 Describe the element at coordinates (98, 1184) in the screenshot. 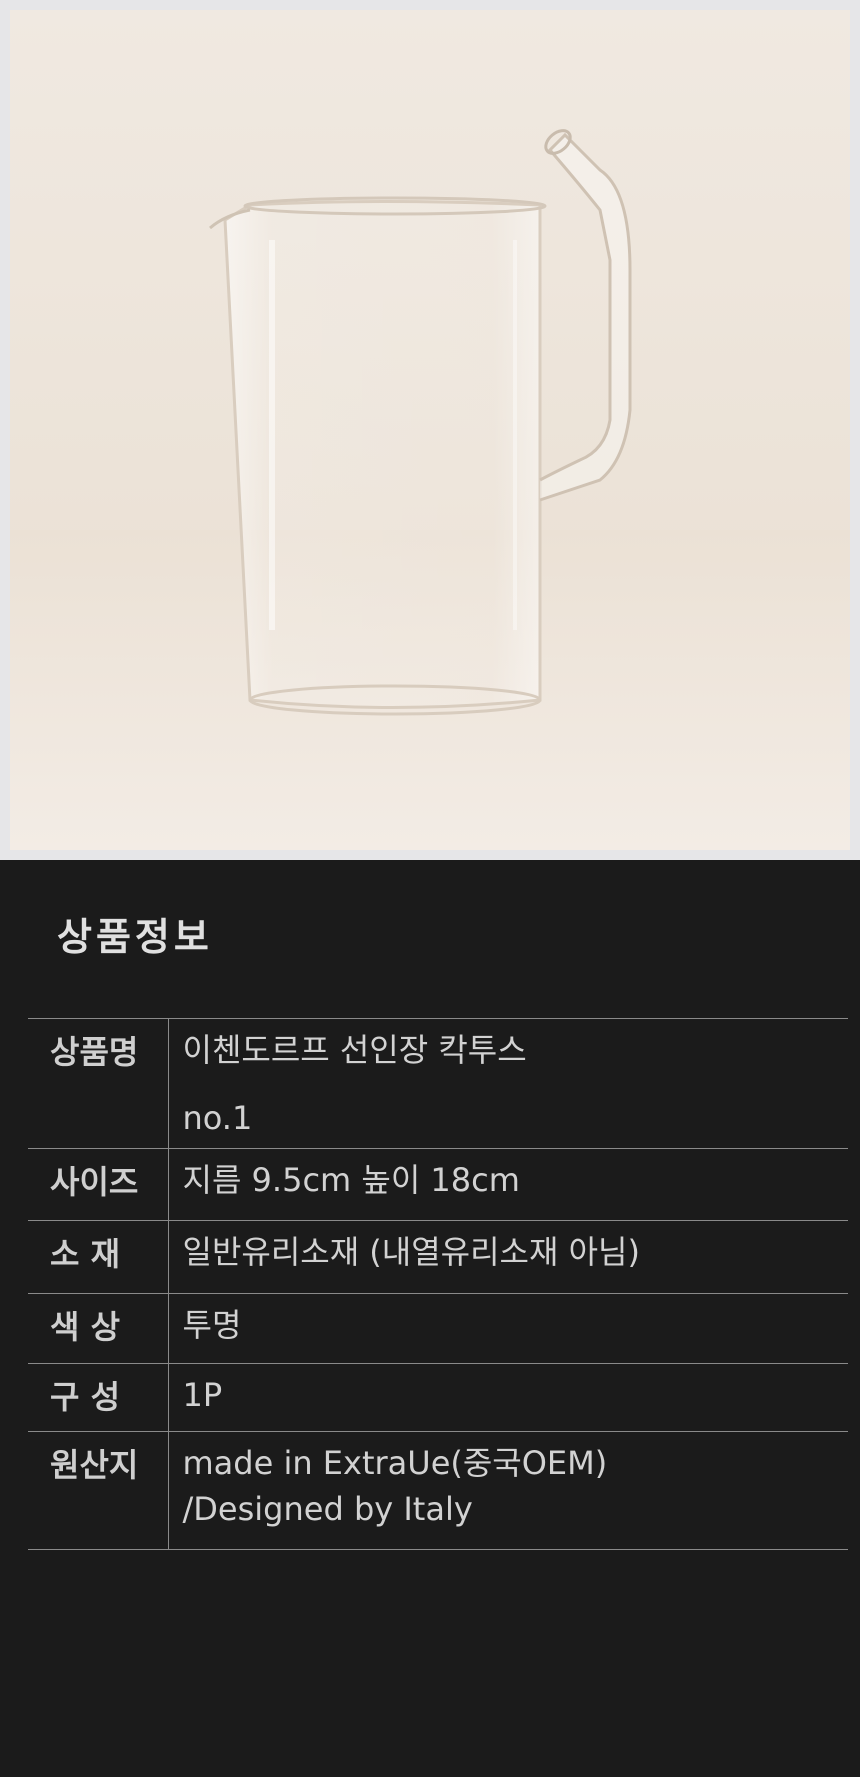

I see `spec-label: 사이즈` at that location.